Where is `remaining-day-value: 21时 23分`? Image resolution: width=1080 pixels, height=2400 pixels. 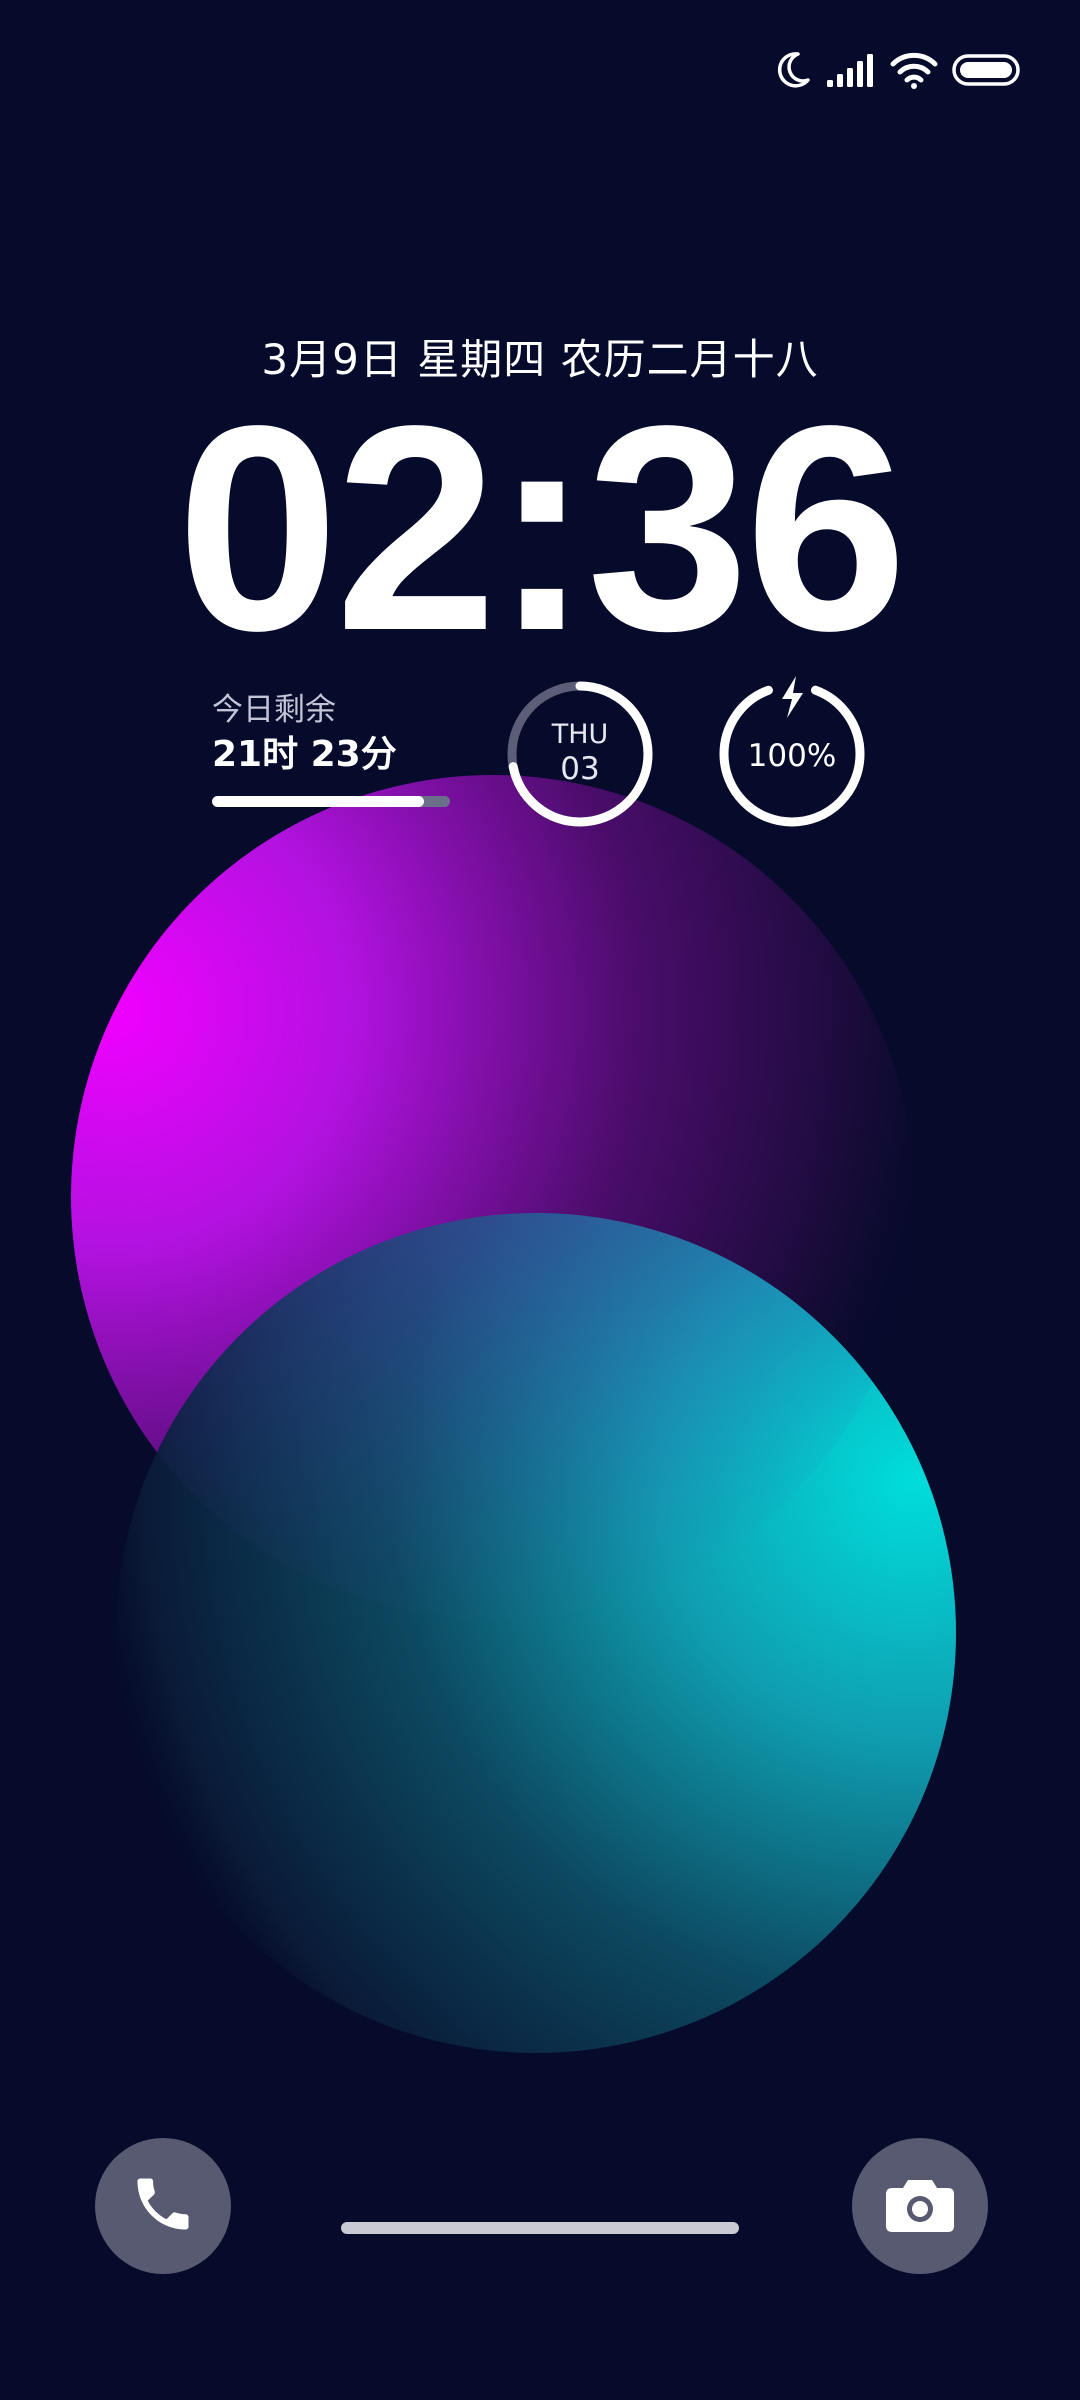 remaining-day-value: 21时 23分 is located at coordinates (304, 754).